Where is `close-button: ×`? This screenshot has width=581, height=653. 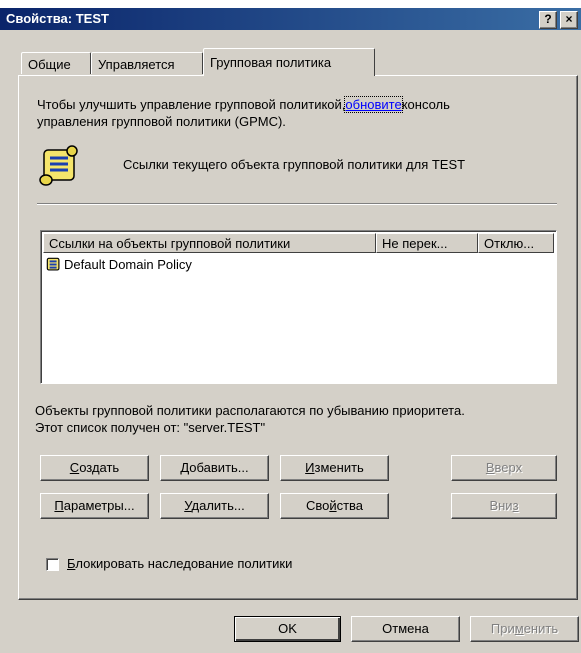 close-button: × is located at coordinates (569, 20).